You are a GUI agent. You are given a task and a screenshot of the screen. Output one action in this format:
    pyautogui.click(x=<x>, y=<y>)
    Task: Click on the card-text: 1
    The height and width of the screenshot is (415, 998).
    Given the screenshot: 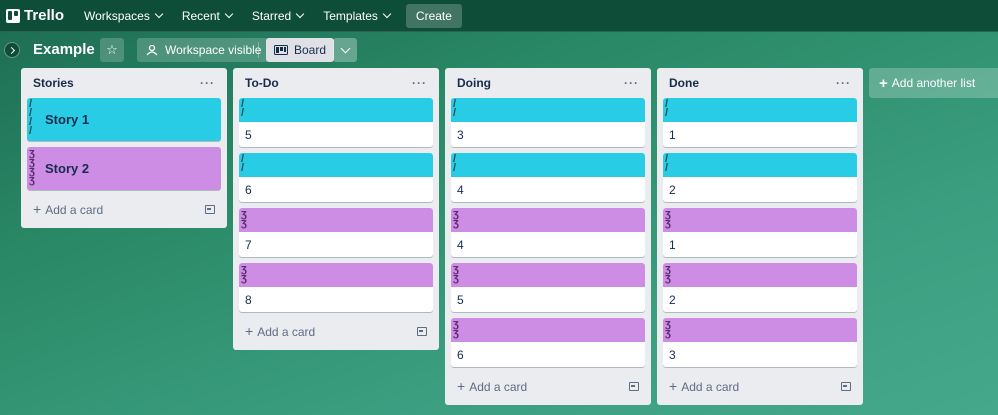 What is the action you would take?
    pyautogui.click(x=672, y=134)
    